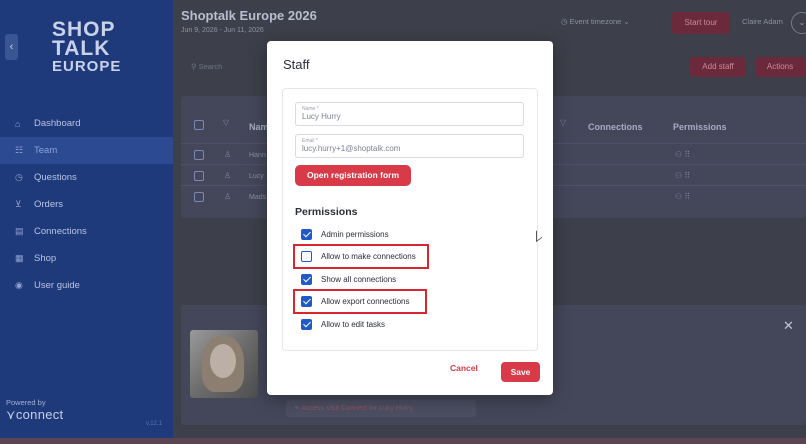  Describe the element at coordinates (55, 177) in the screenshot. I see `sidebar-item-label: Questions` at that location.